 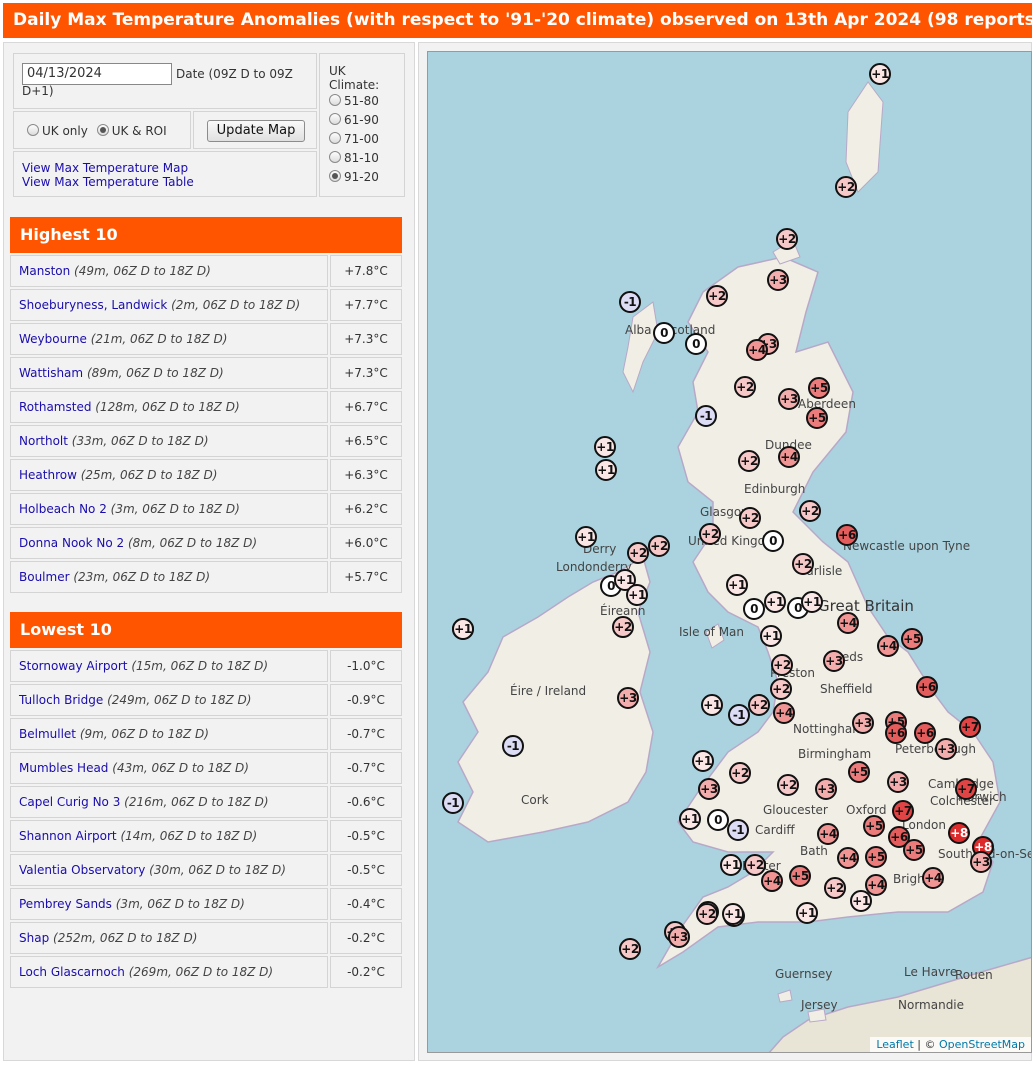 I want to click on radio-uk-roi, so click(x=102, y=130).